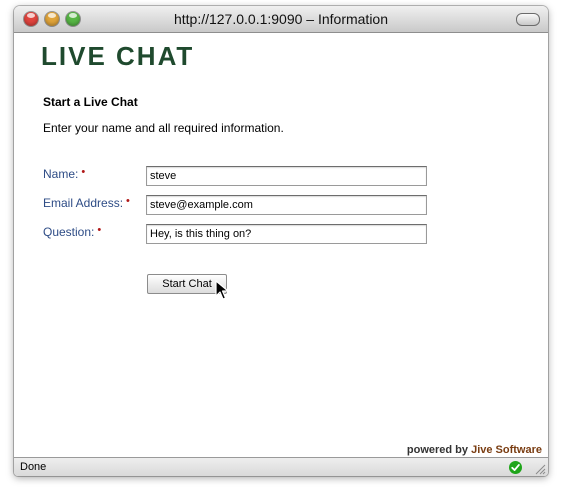  What do you see at coordinates (69, 232) in the screenshot?
I see `question-label-text: Question:` at bounding box center [69, 232].